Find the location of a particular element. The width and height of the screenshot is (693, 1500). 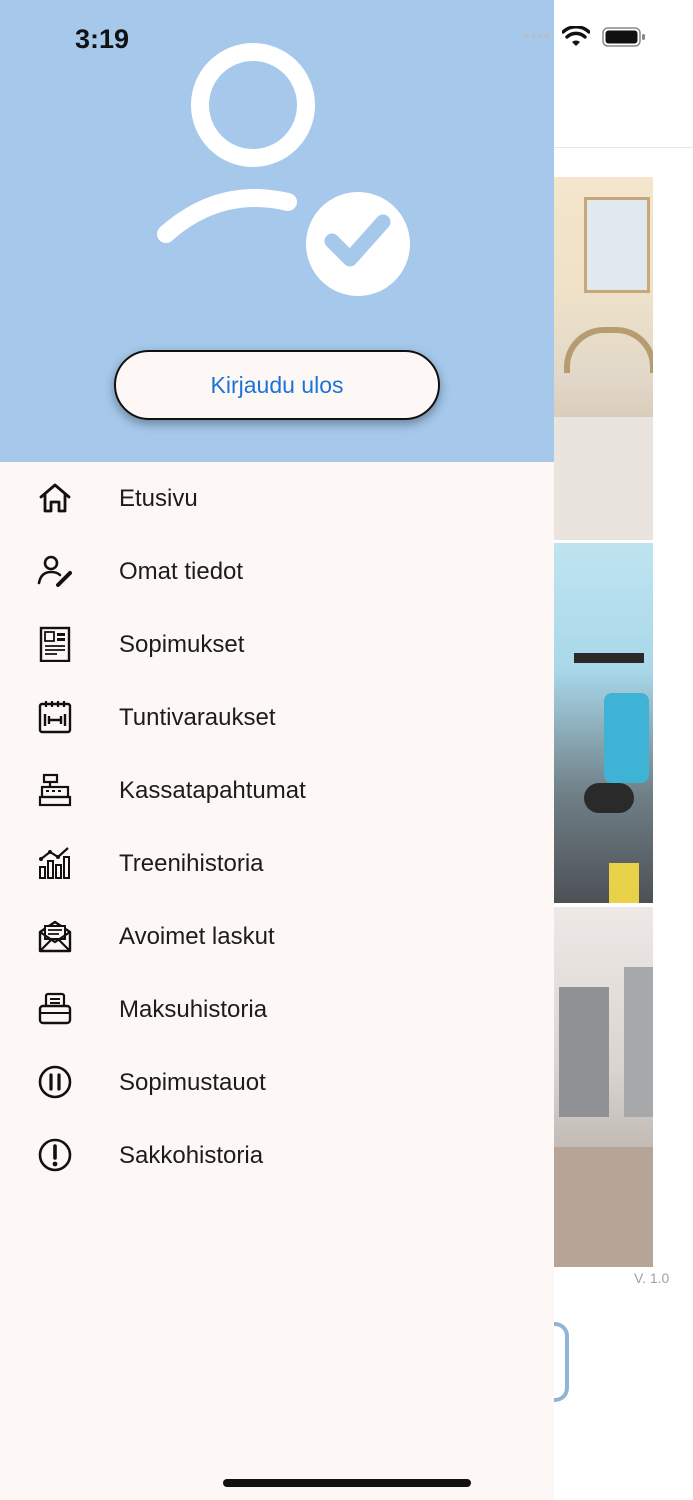

menu-item-kassatapahtumat: Kassatapahtumat is located at coordinates (277, 790).